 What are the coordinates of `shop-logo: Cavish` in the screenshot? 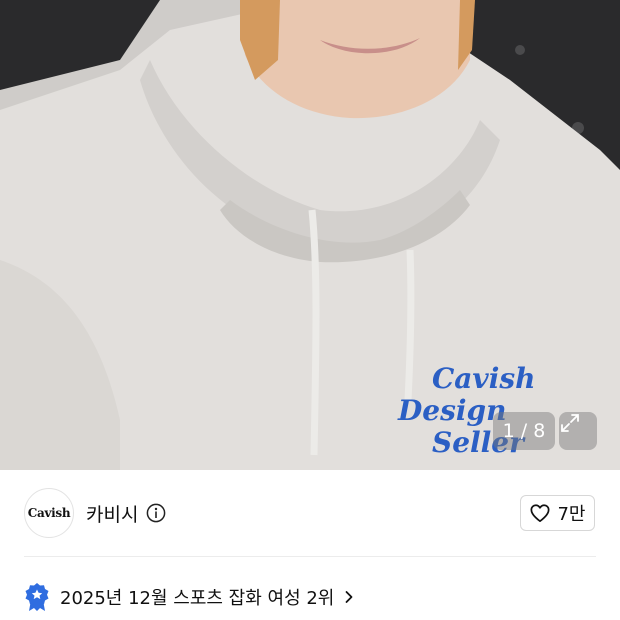 It's located at (49, 513).